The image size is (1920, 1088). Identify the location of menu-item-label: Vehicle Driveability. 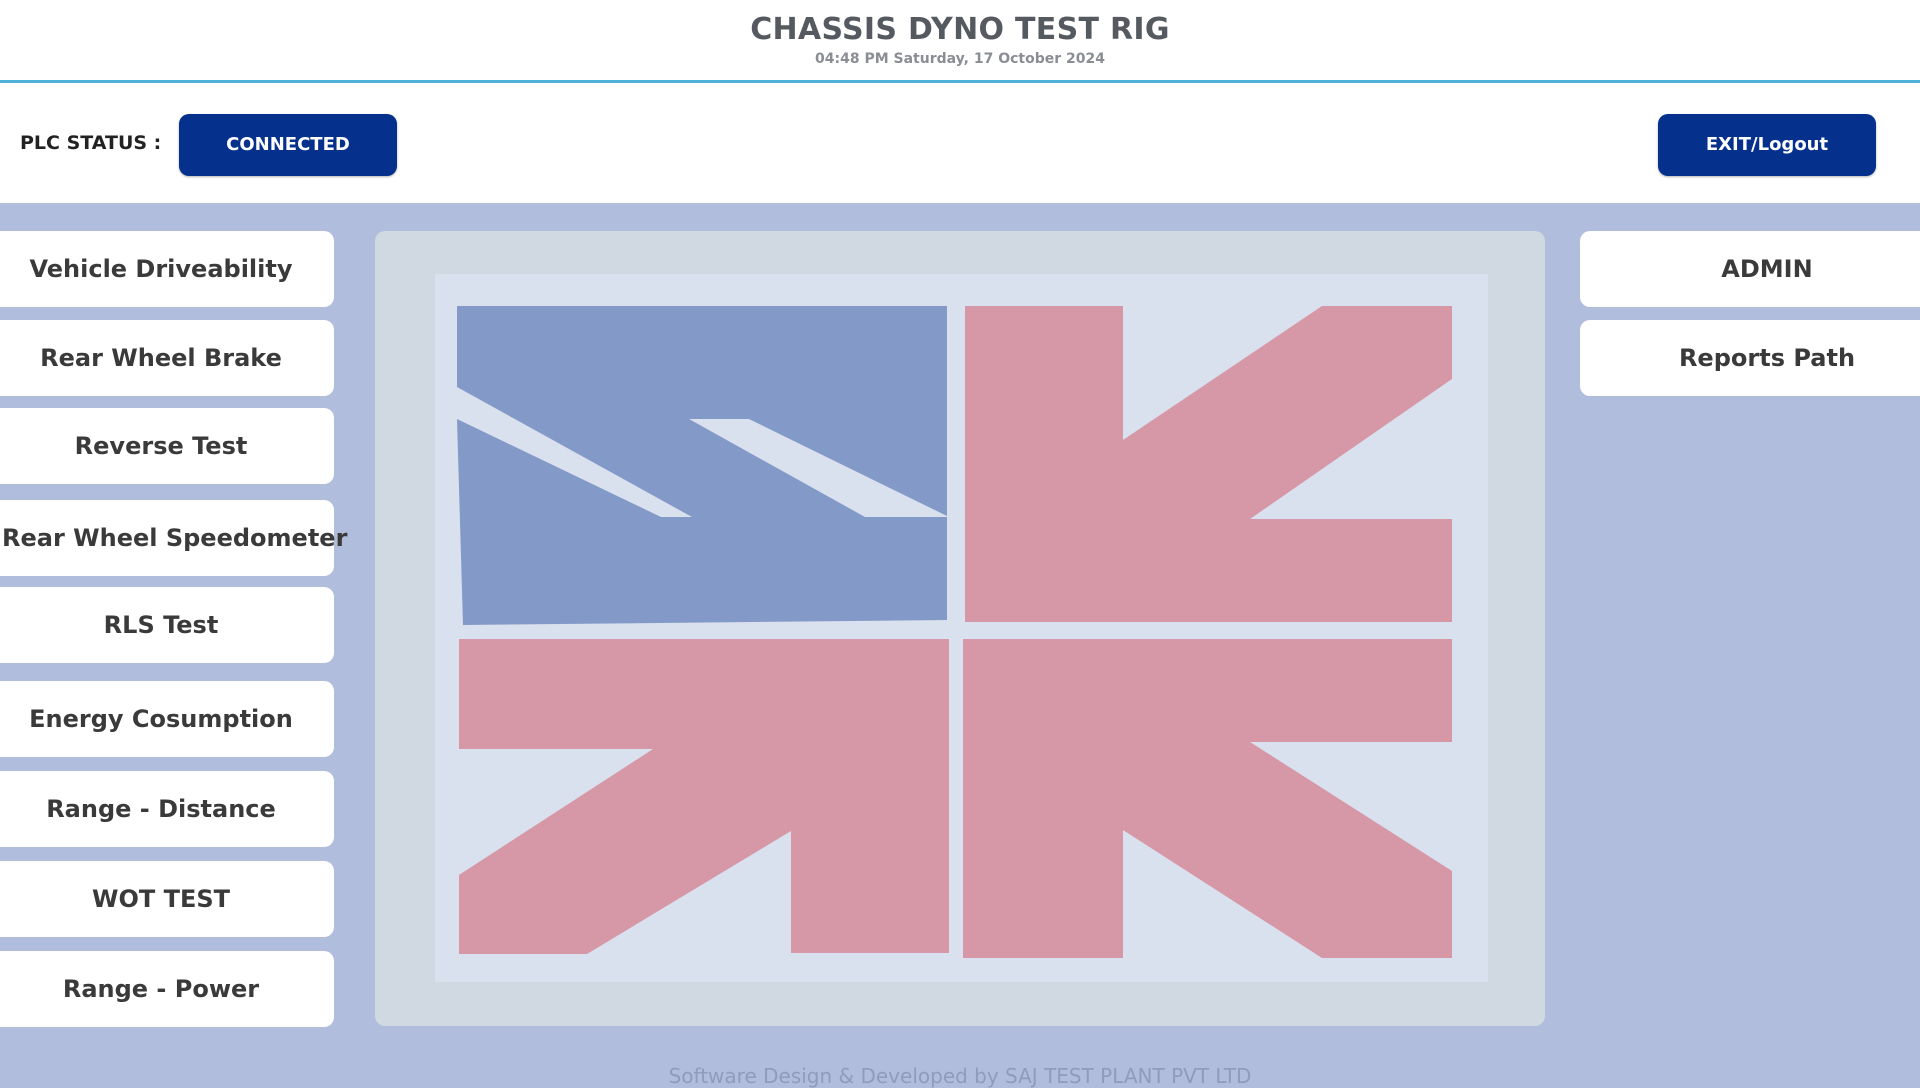
(161, 269).